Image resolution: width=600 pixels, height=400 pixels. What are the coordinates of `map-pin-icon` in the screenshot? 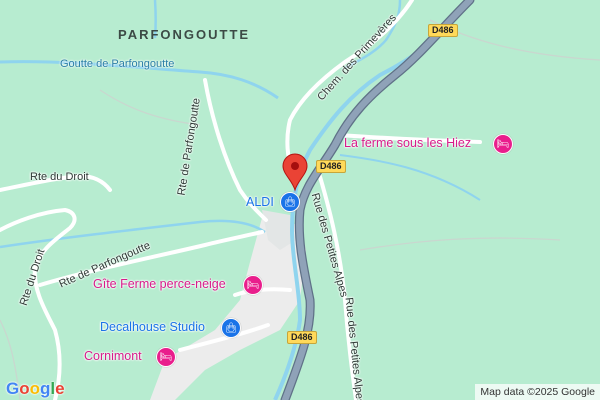 It's located at (295, 172).